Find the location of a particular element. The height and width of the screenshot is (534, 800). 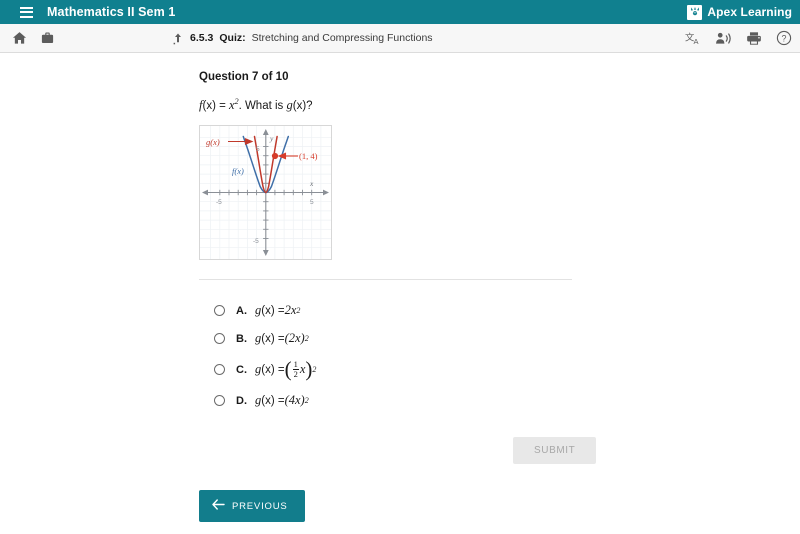

choice-a-expr: 2x is located at coordinates (290, 310).